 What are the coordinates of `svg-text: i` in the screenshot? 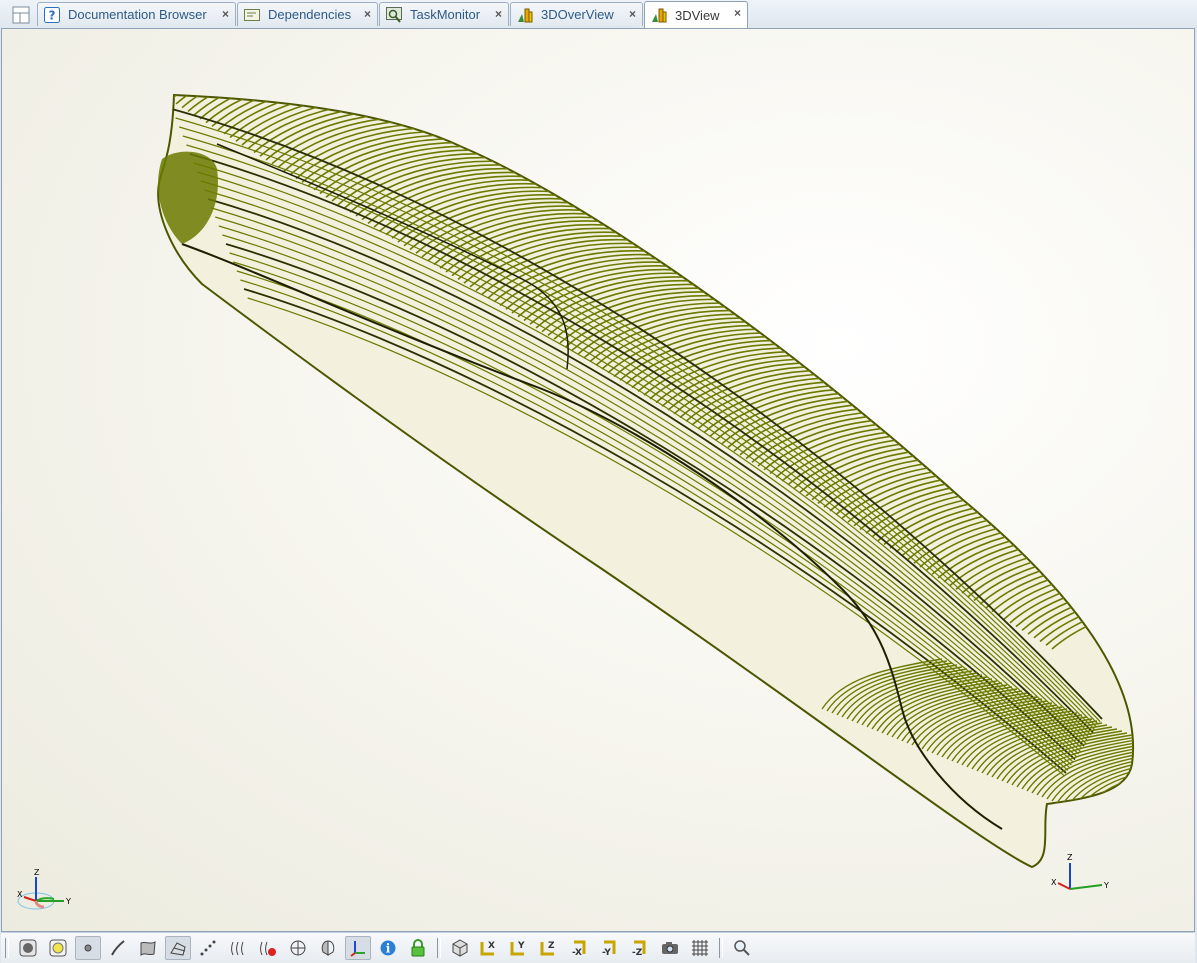 It's located at (388, 949).